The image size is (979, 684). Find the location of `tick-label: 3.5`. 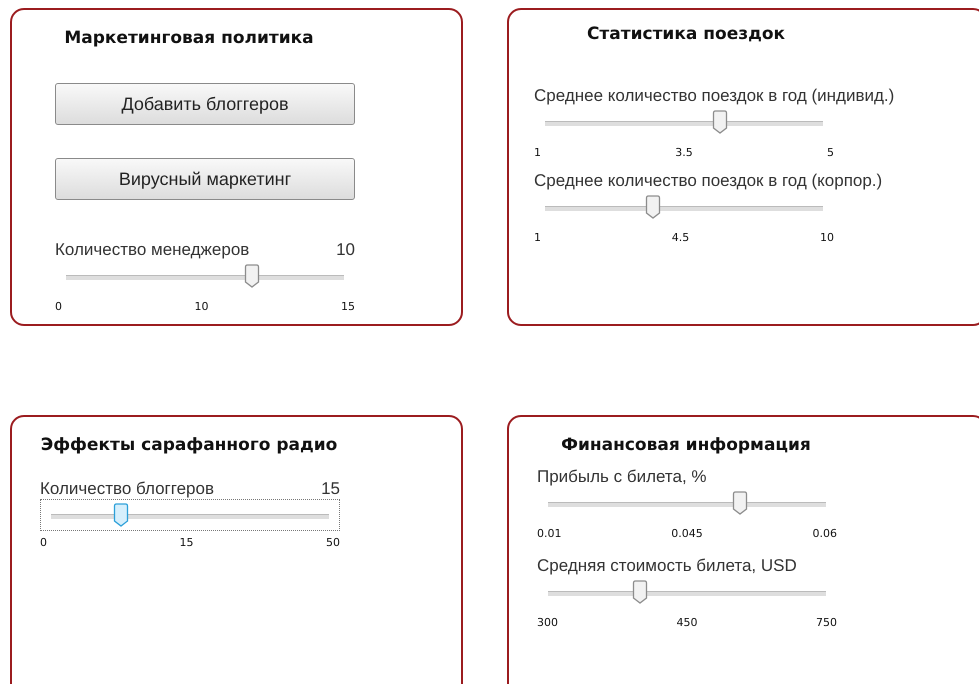

tick-label: 3.5 is located at coordinates (684, 152).